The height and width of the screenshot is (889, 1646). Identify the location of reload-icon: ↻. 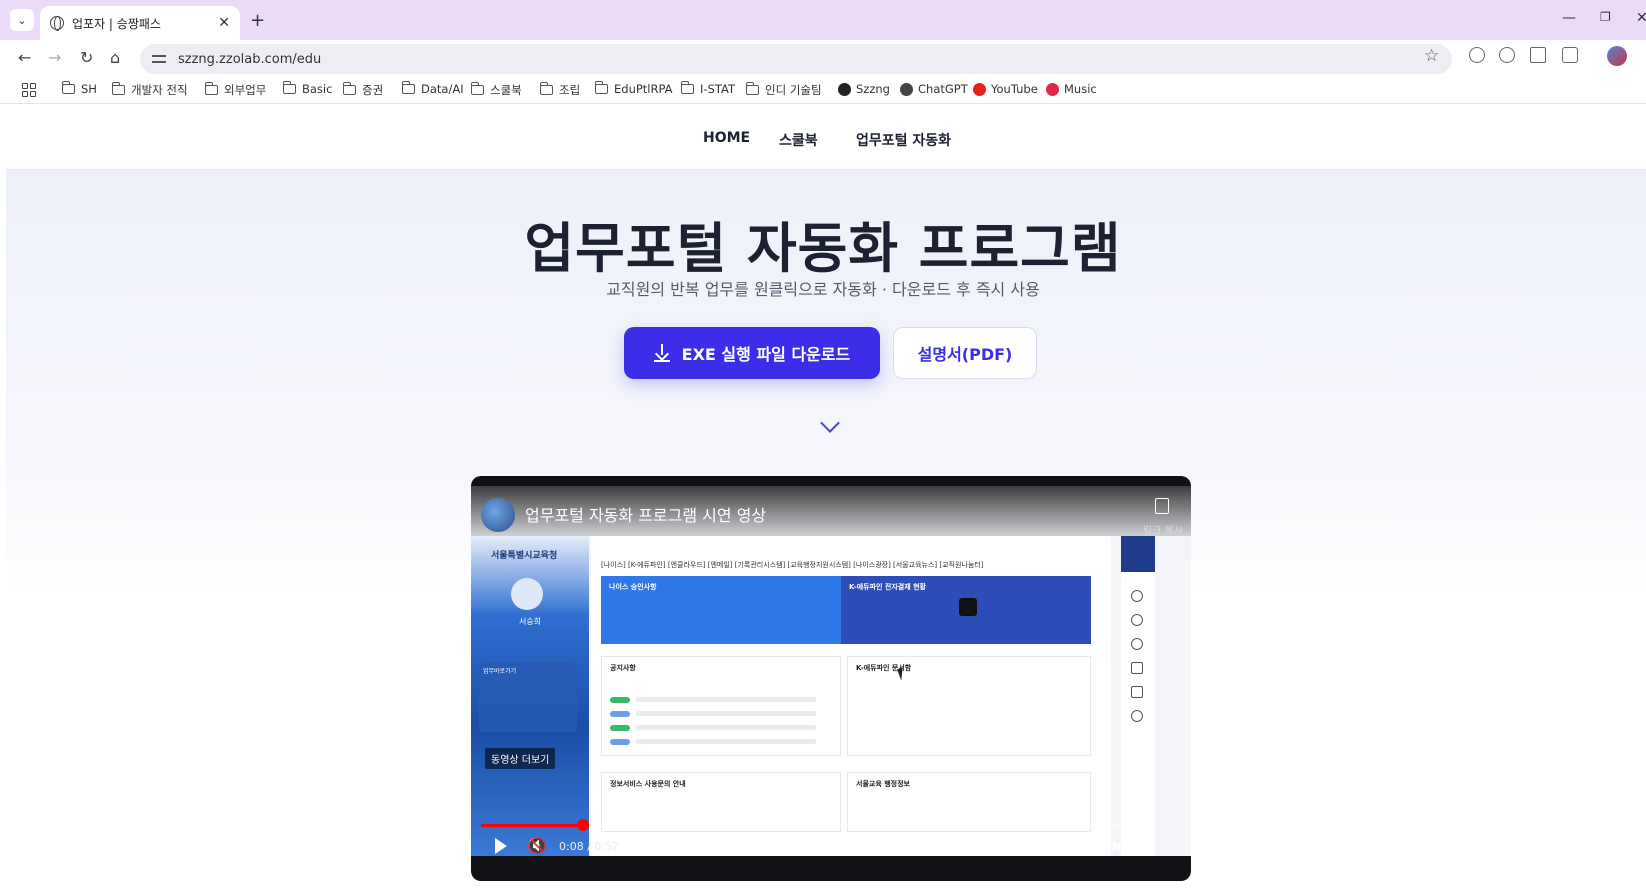
(86, 57).